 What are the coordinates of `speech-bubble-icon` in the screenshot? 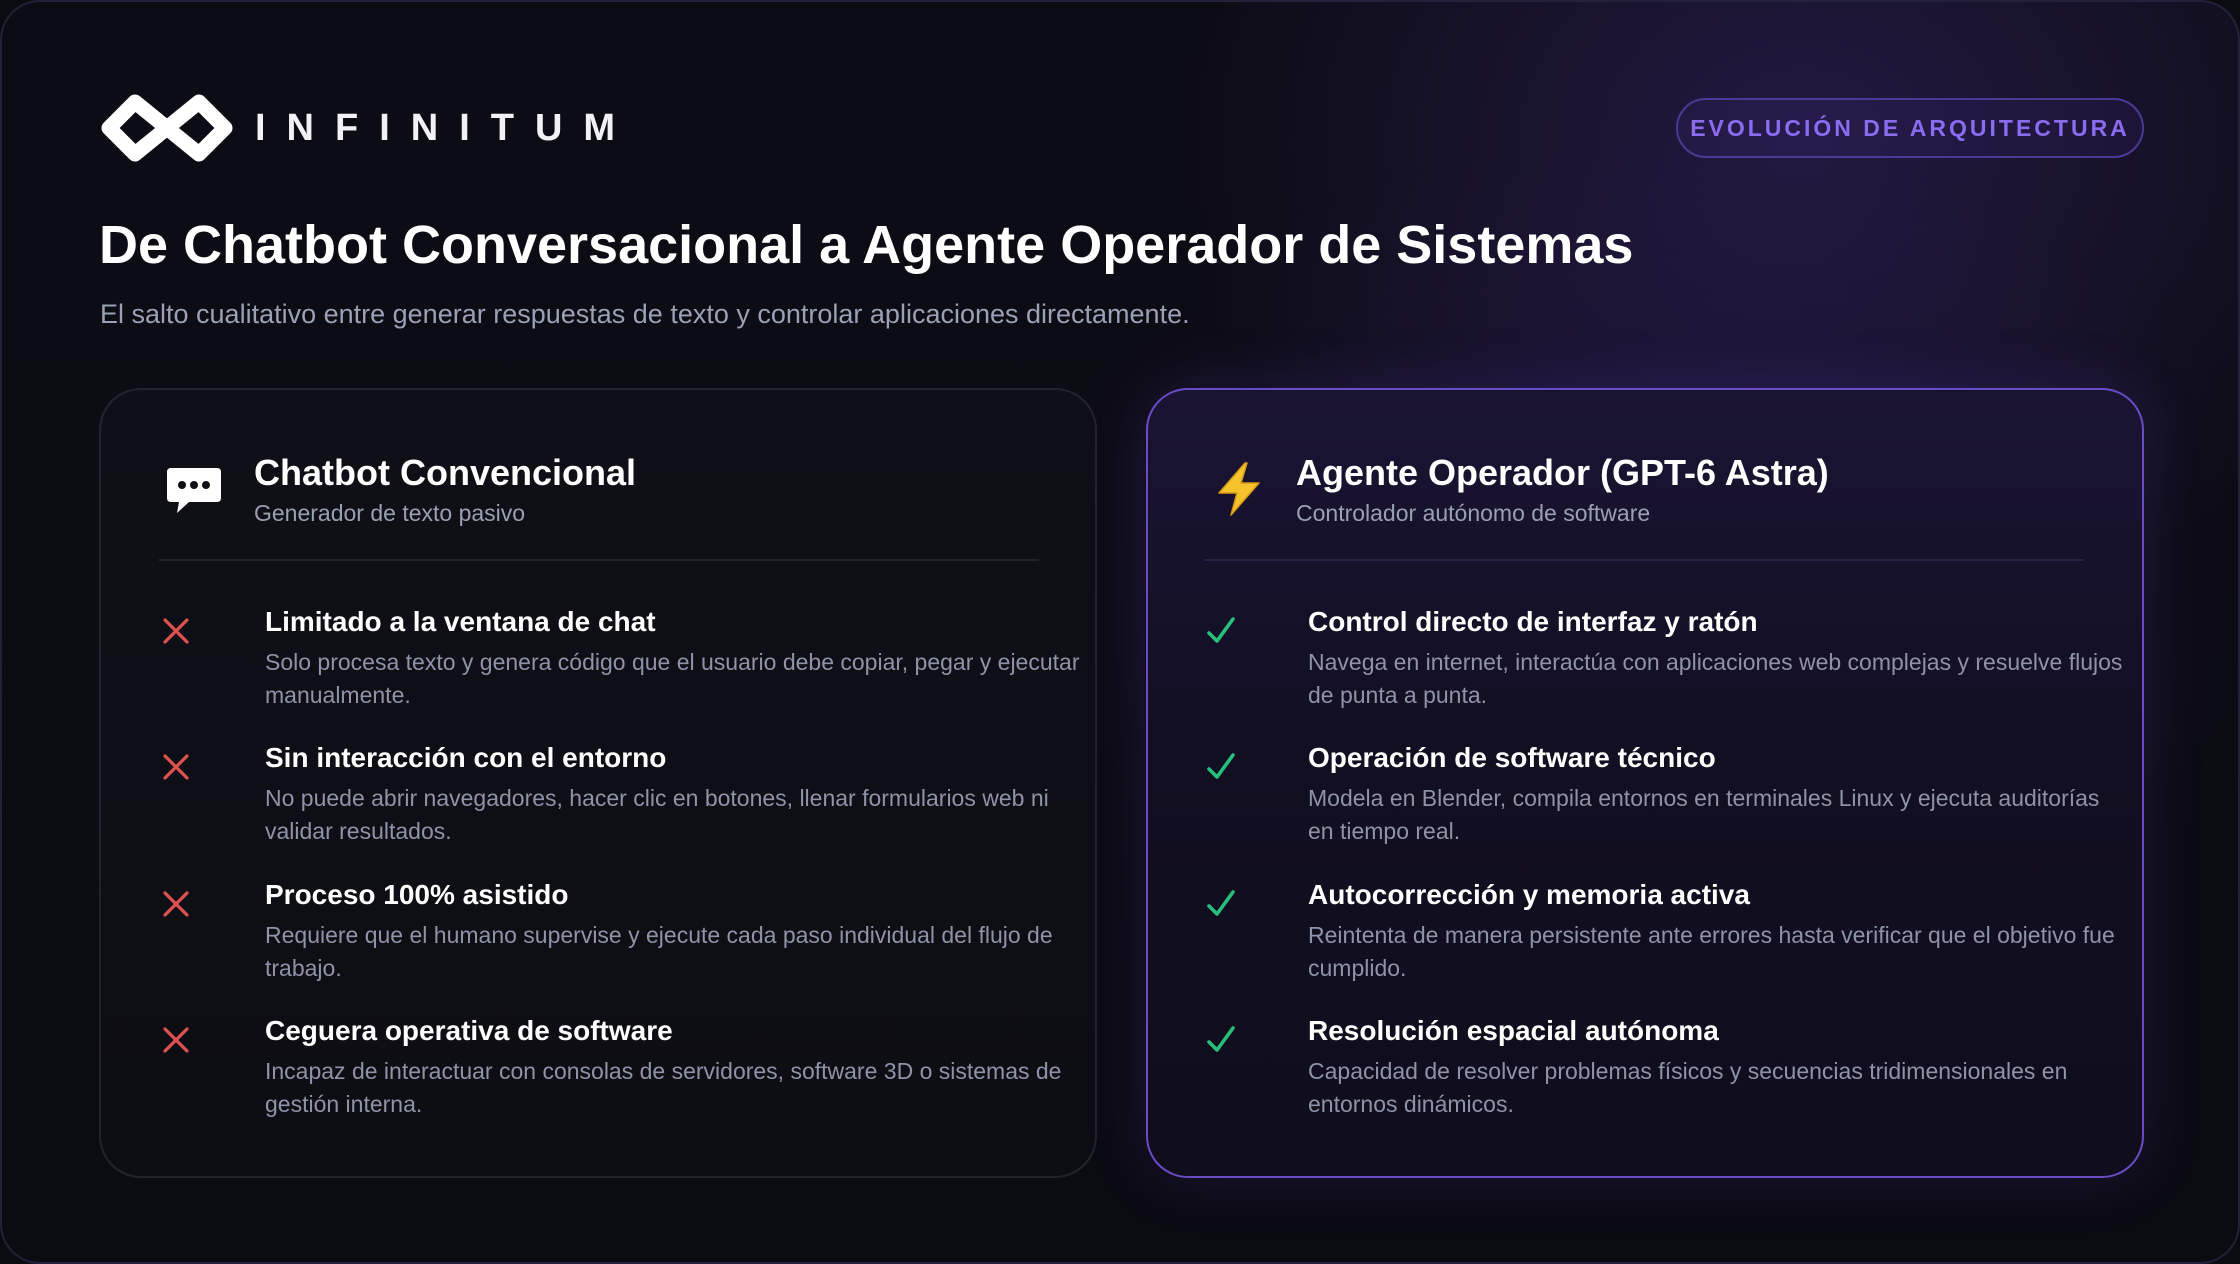 It's located at (194, 491).